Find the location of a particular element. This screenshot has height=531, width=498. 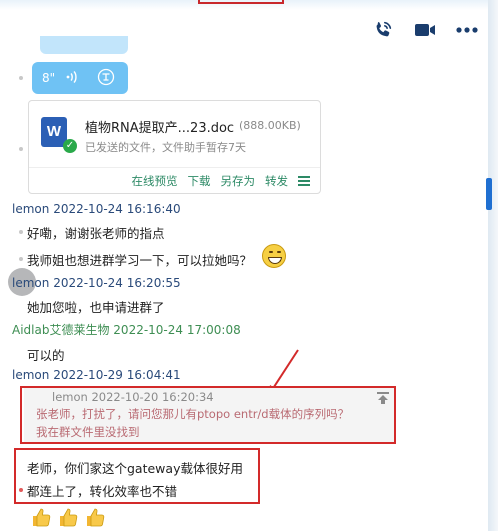

save-as-link: 另存为 is located at coordinates (238, 181).